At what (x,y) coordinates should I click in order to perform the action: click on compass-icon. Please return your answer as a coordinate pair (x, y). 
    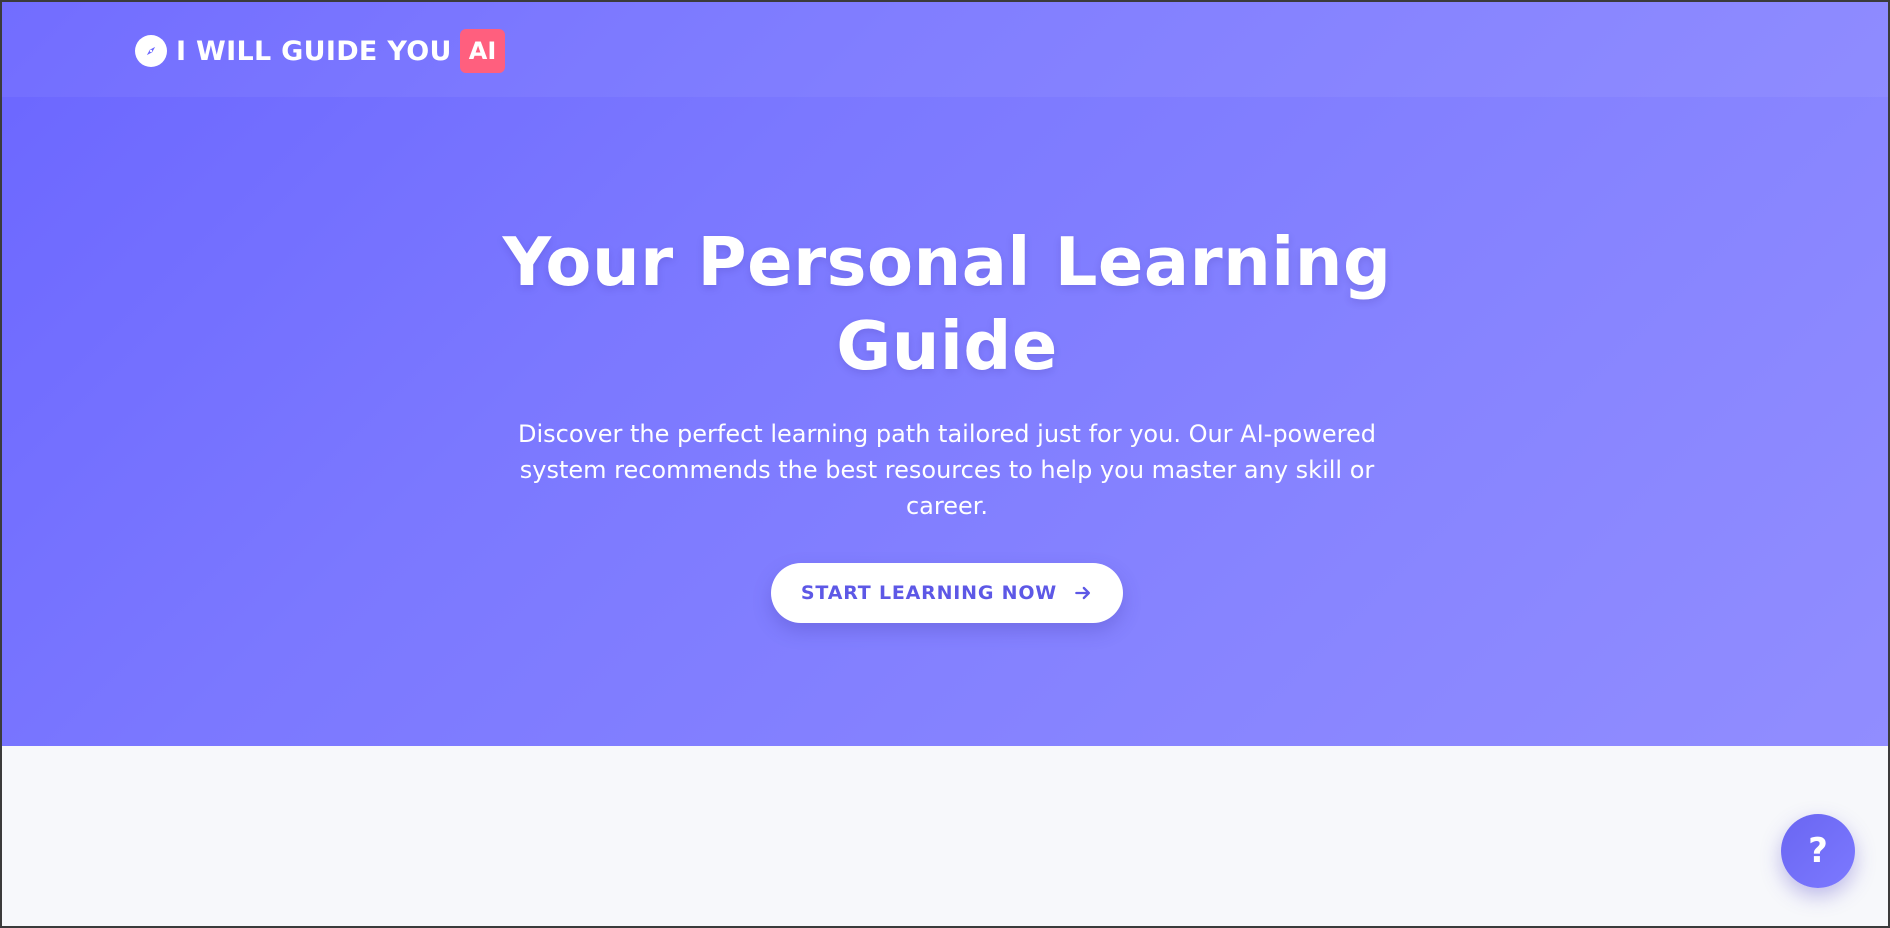
    Looking at the image, I should click on (151, 51).